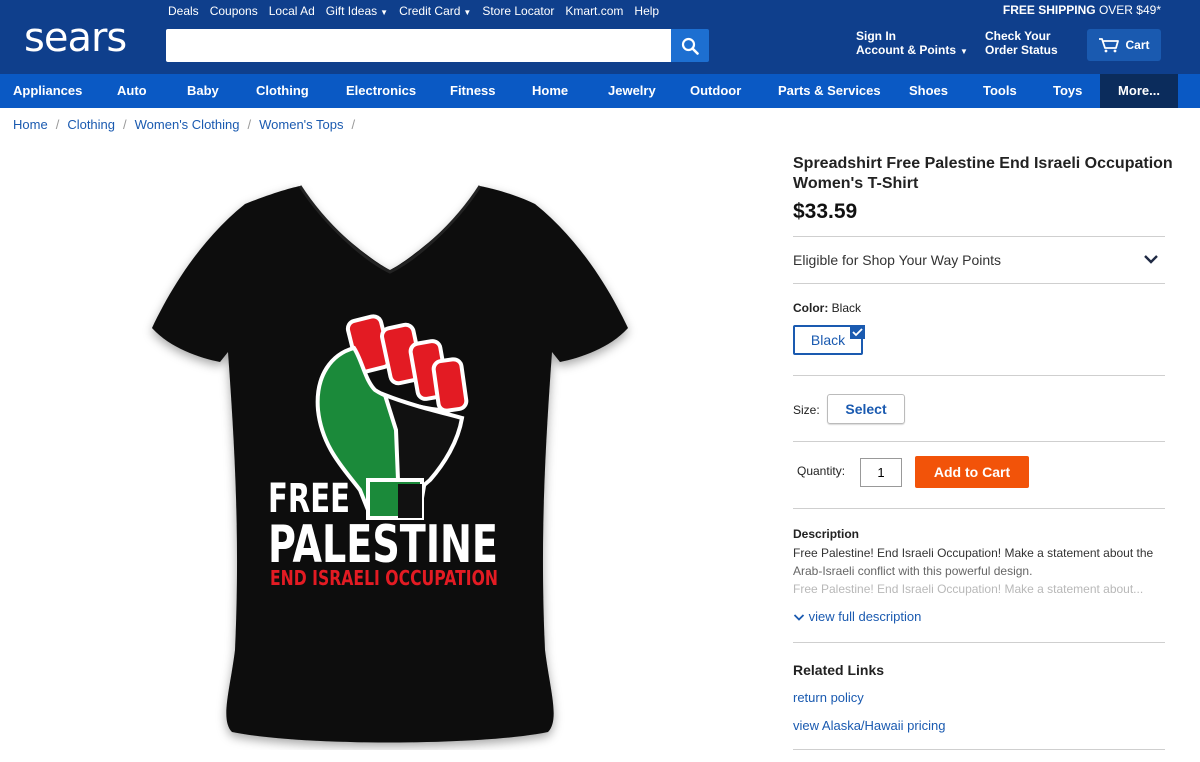 The height and width of the screenshot is (762, 1200). Describe the element at coordinates (550, 91) in the screenshot. I see `nav-home: Home` at that location.